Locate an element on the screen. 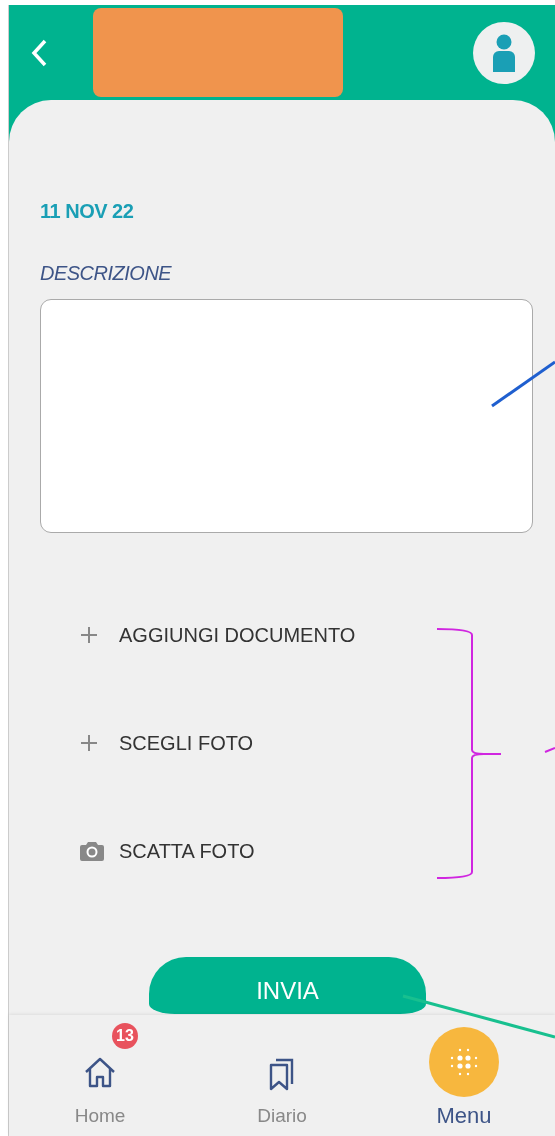  nav-label: Home is located at coordinates (100, 1116).